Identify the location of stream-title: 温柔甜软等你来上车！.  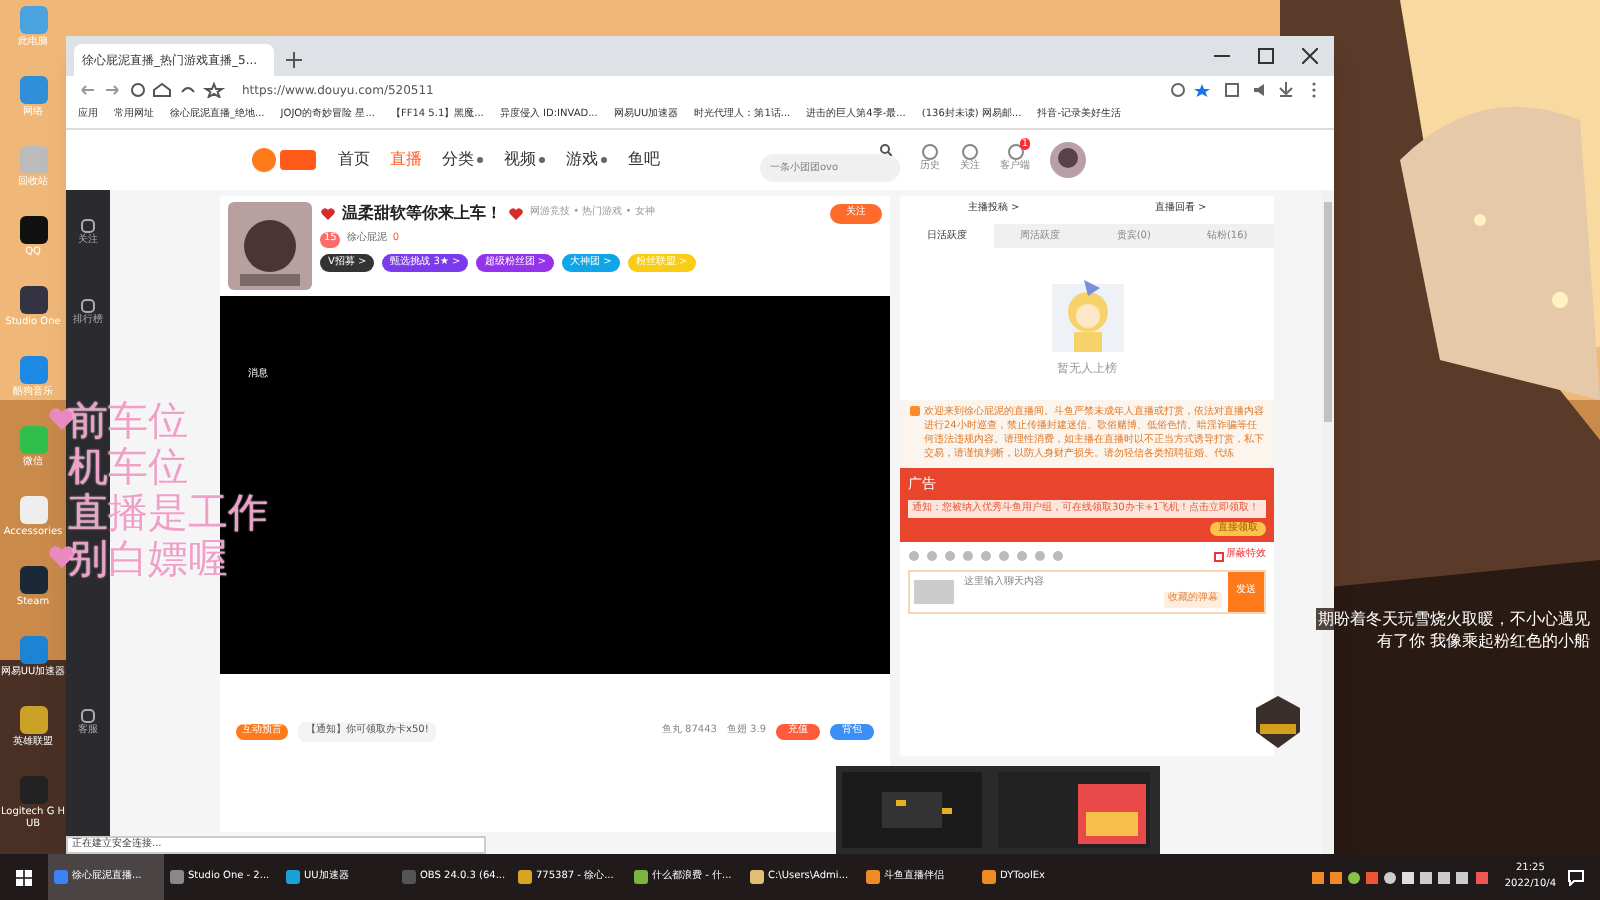
(422, 214).